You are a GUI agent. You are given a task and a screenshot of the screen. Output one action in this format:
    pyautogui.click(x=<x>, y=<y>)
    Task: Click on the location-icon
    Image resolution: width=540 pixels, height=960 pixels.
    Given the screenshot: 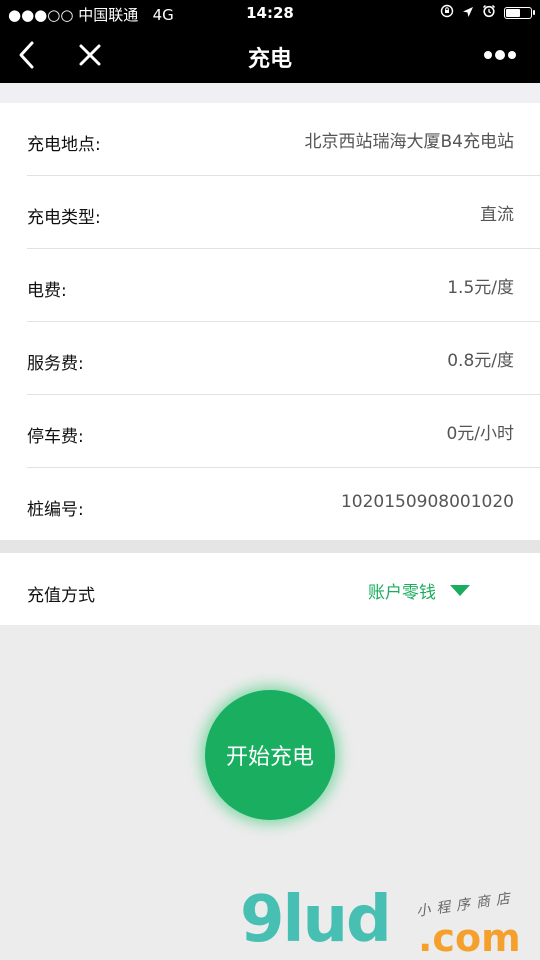 What is the action you would take?
    pyautogui.click(x=468, y=13)
    